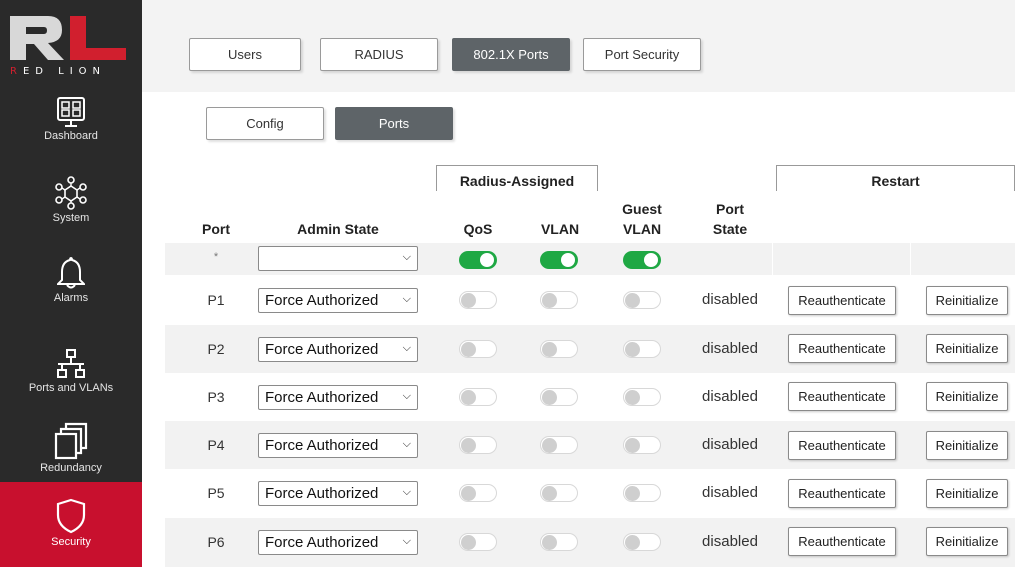 The width and height of the screenshot is (1015, 567). Describe the element at coordinates (58, 71) in the screenshot. I see `logo-wordmark: RED LION` at that location.